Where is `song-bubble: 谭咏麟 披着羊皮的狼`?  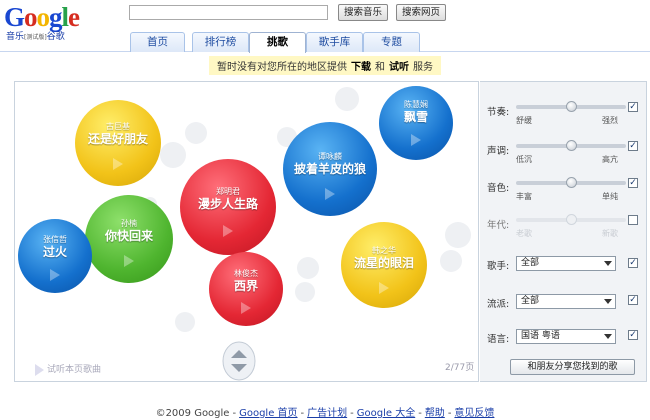 song-bubble: 谭咏麟 披着羊皮的狼 is located at coordinates (330, 169).